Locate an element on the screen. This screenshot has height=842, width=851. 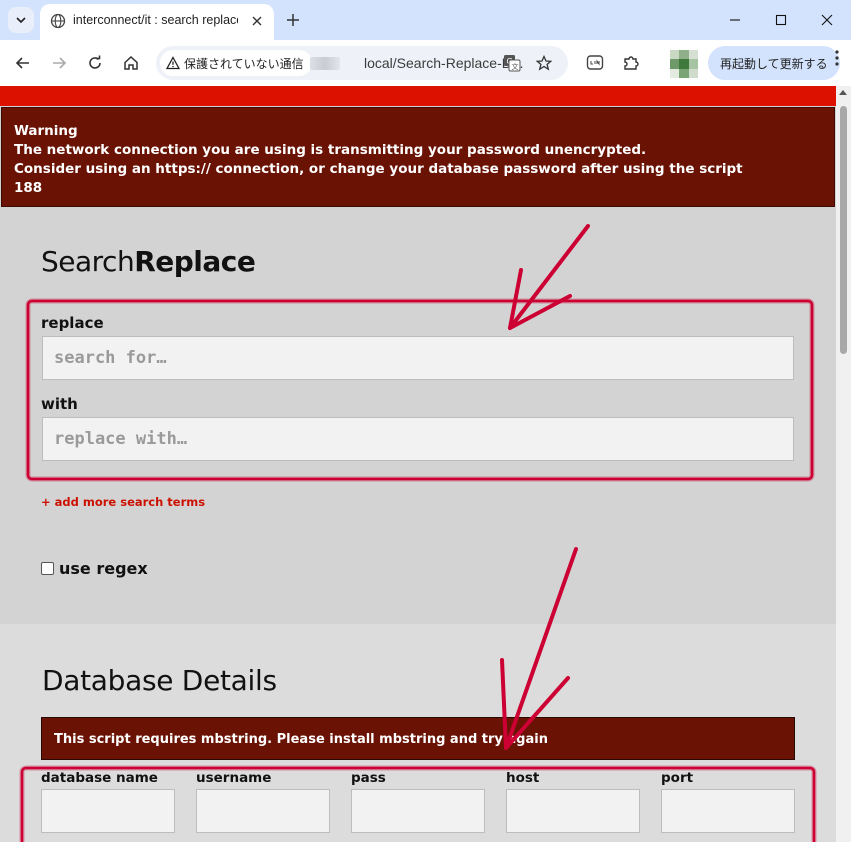
avatar-icon is located at coordinates (684, 64).